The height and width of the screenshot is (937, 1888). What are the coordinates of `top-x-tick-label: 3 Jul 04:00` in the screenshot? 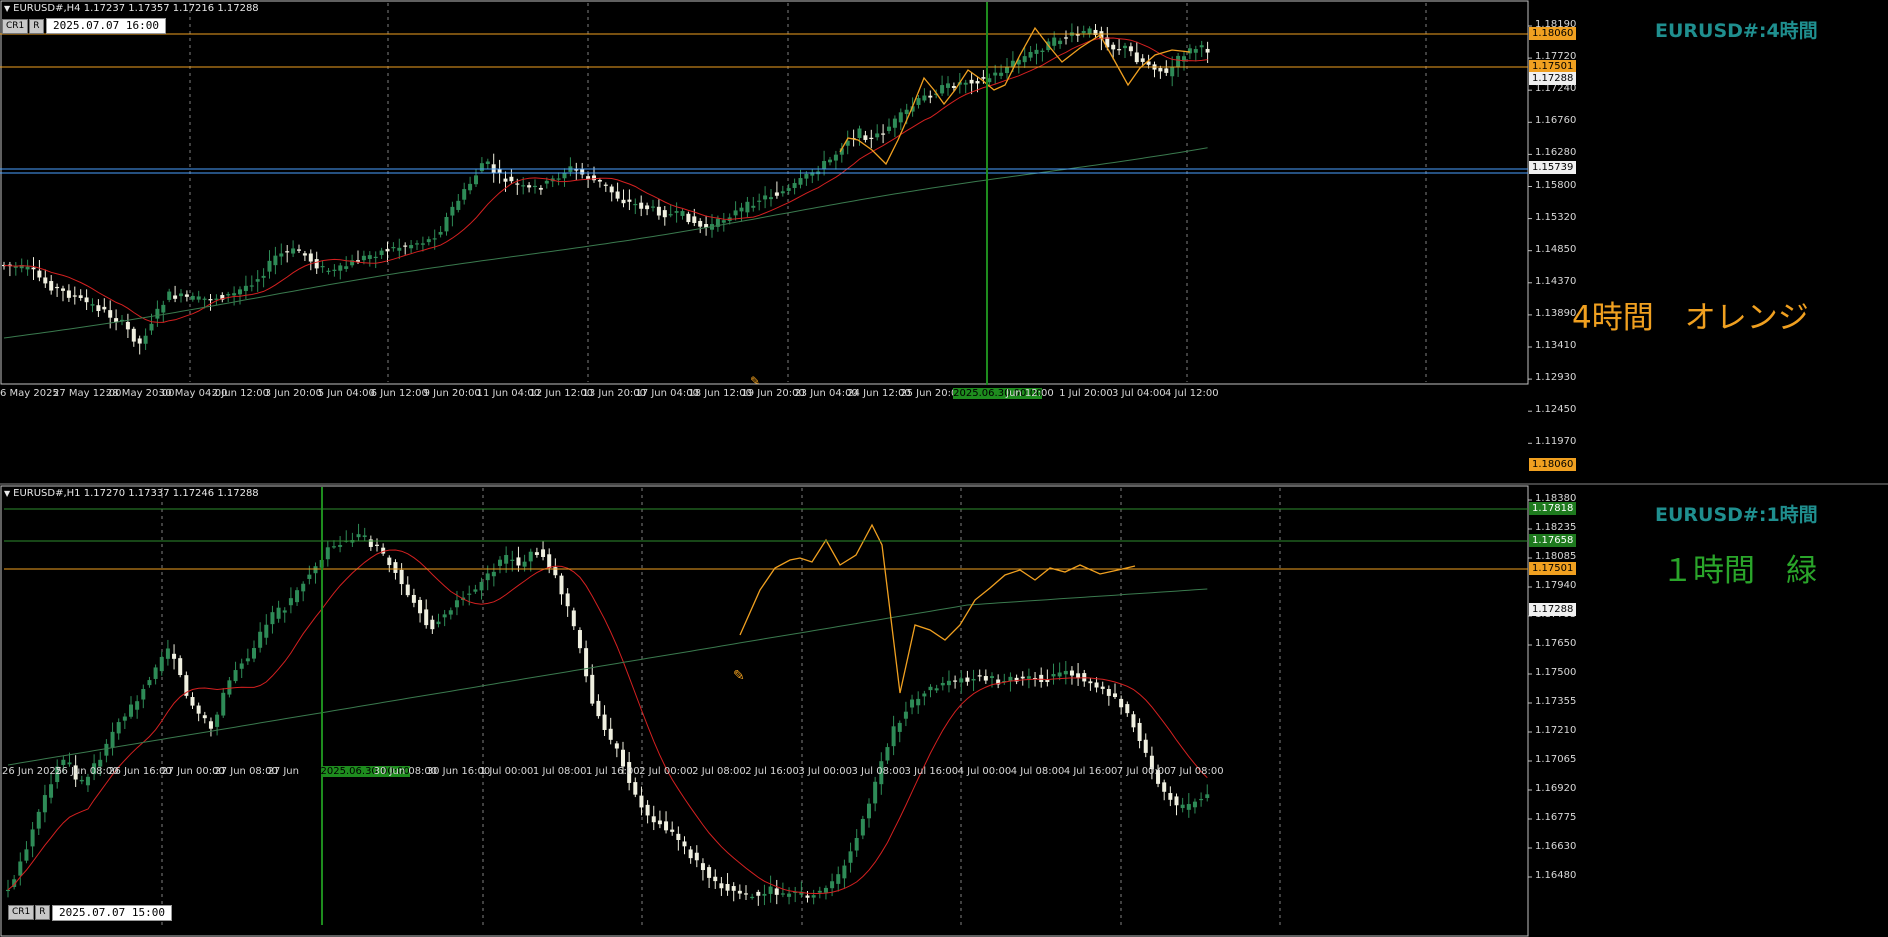 It's located at (1139, 393).